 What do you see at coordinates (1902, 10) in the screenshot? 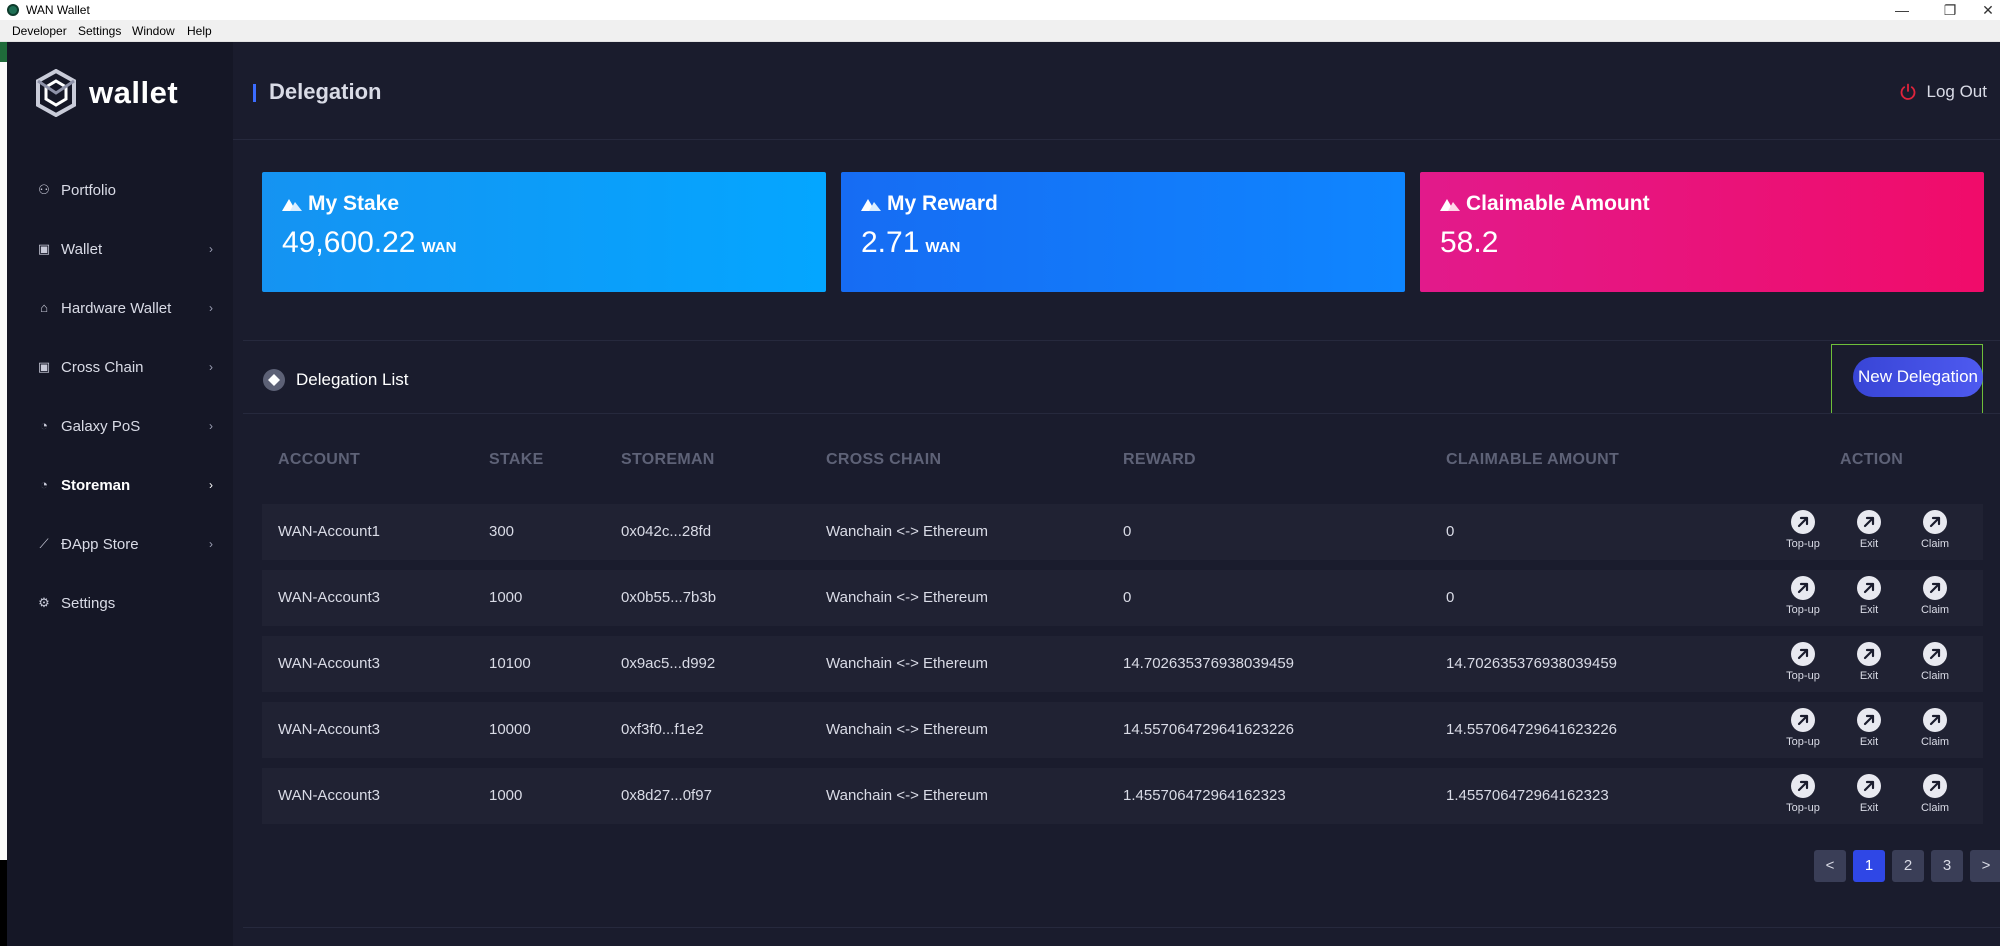
I see `minimize-button: —` at bounding box center [1902, 10].